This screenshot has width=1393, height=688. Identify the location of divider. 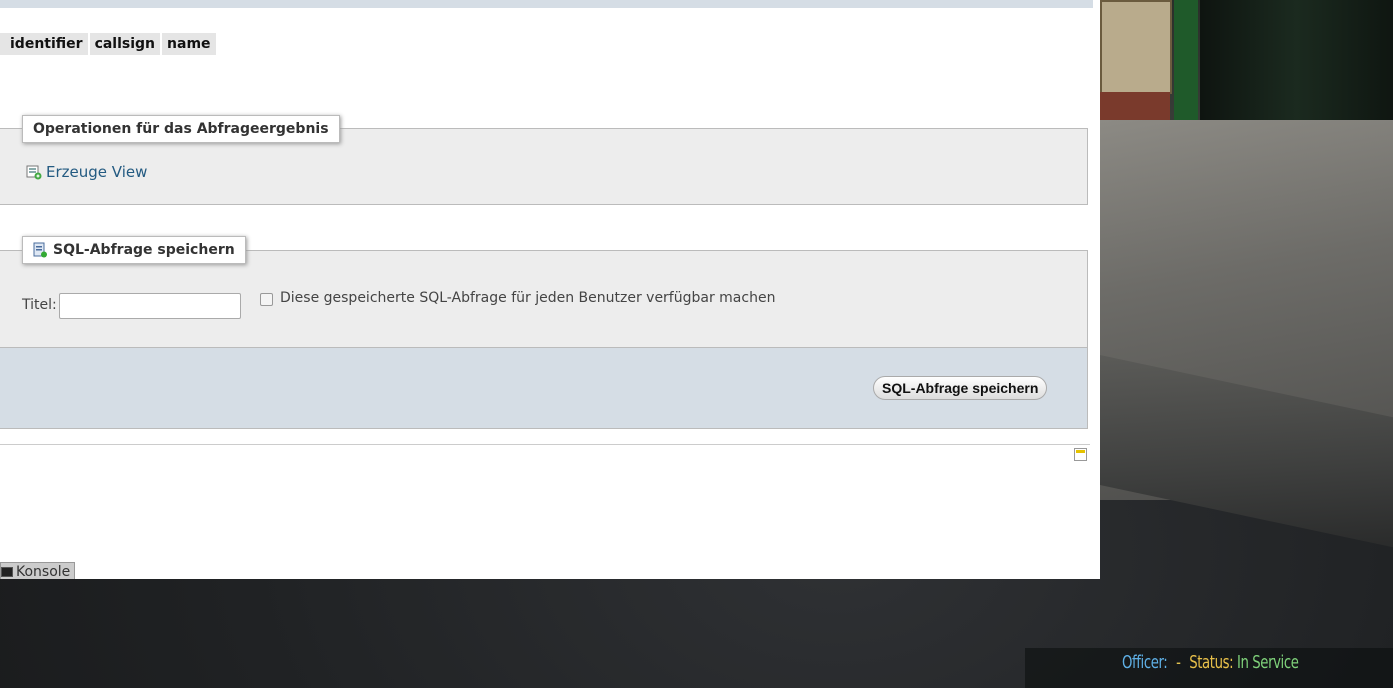
(545, 444).